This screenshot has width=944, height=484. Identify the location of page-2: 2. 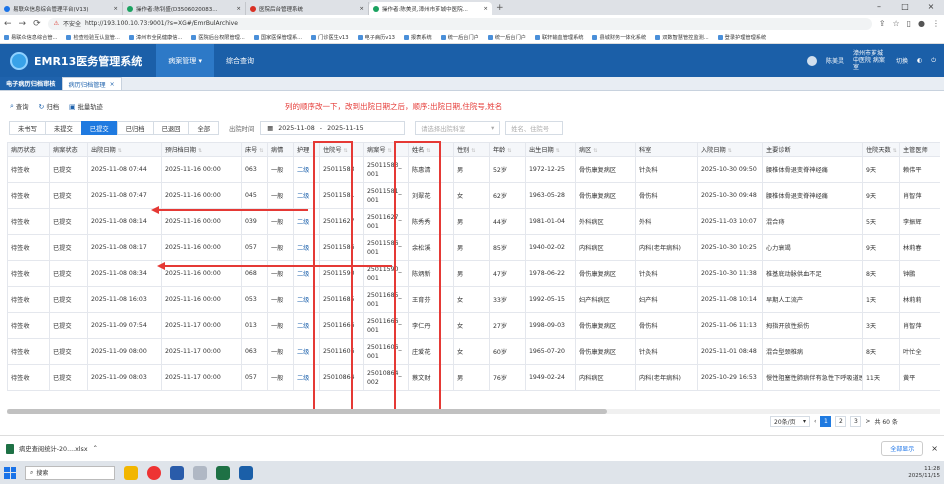
(841, 421).